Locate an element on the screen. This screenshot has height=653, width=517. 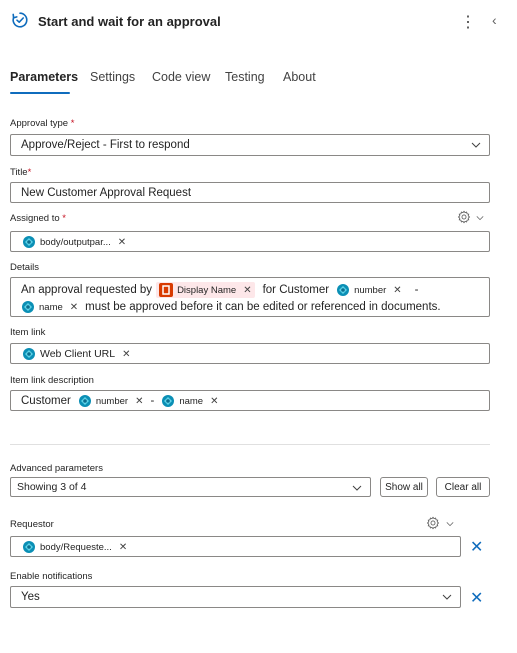
item-link-description-label: Item link description is located at coordinates (52, 380).